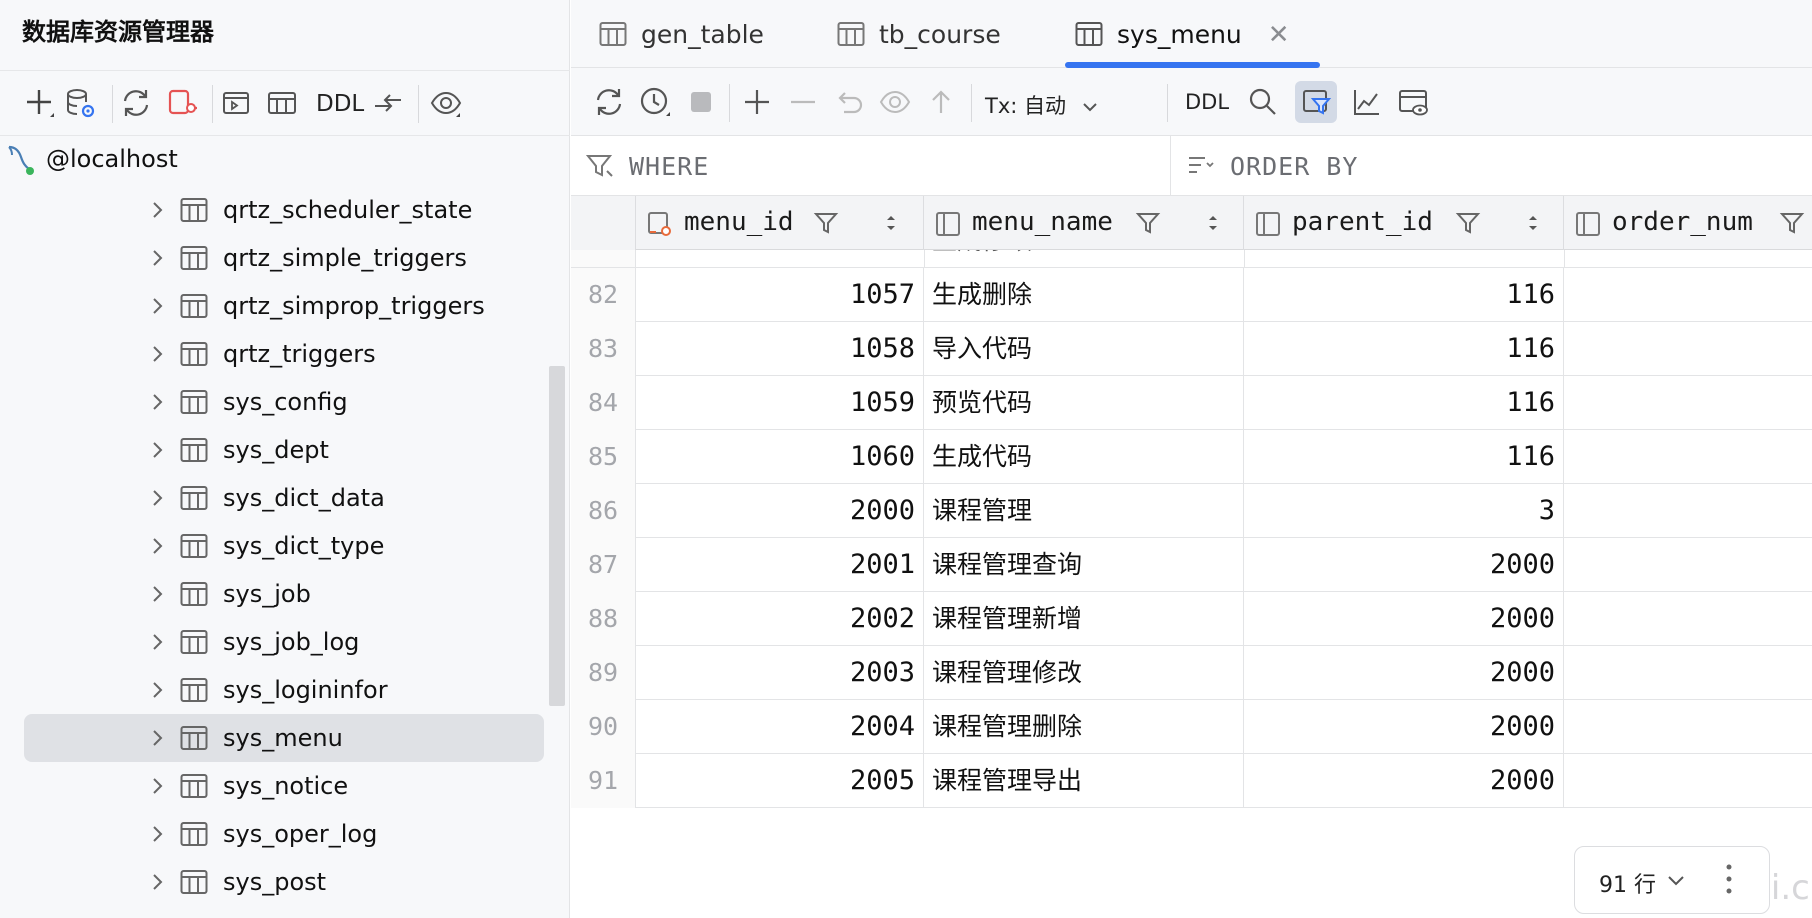 This screenshot has height=918, width=1812. I want to click on menu-name-cell: 导入代码, so click(1084, 349).